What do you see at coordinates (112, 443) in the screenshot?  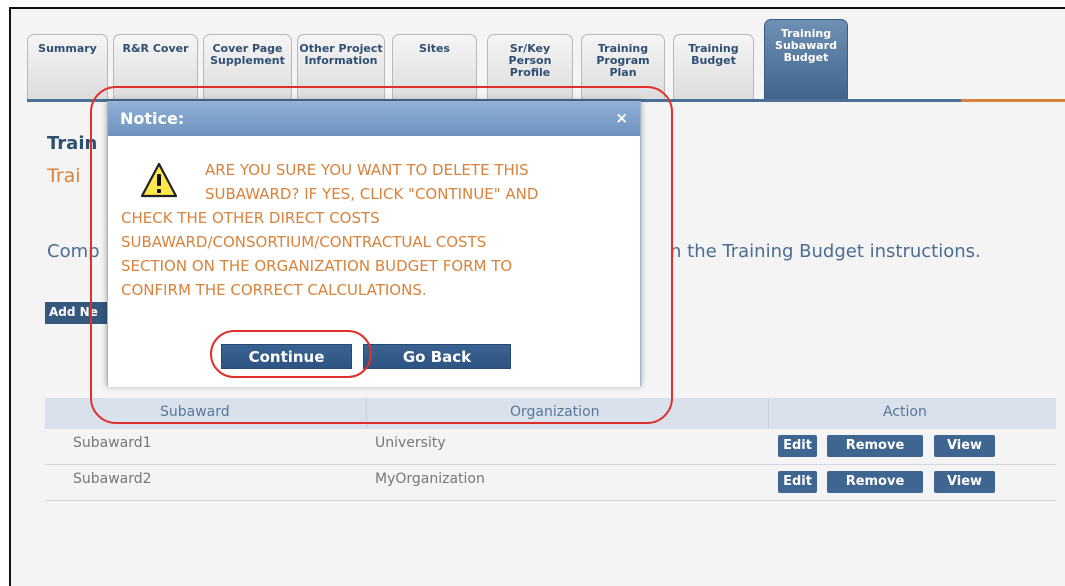 I see `subaward-name: Subaward1` at bounding box center [112, 443].